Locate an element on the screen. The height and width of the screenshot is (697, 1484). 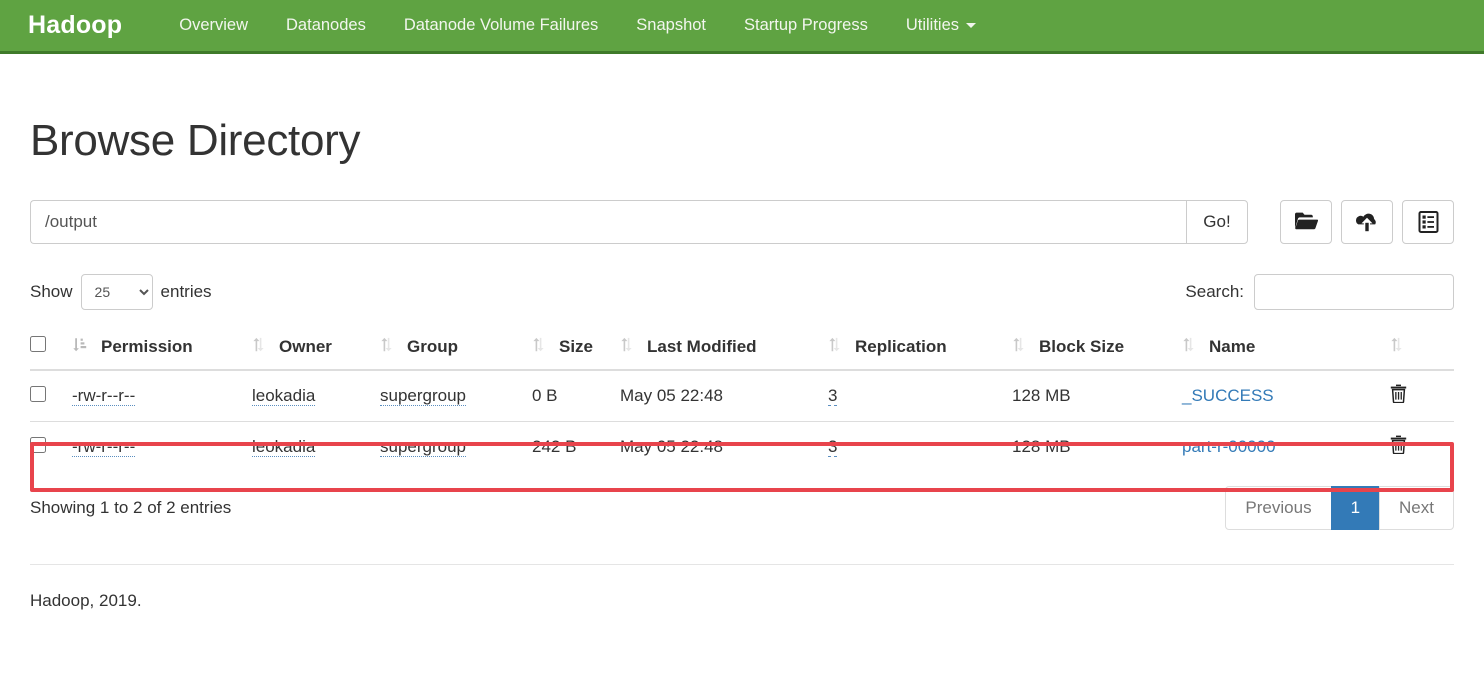
nav-item-overview-label: Overview is located at coordinates (214, 25).